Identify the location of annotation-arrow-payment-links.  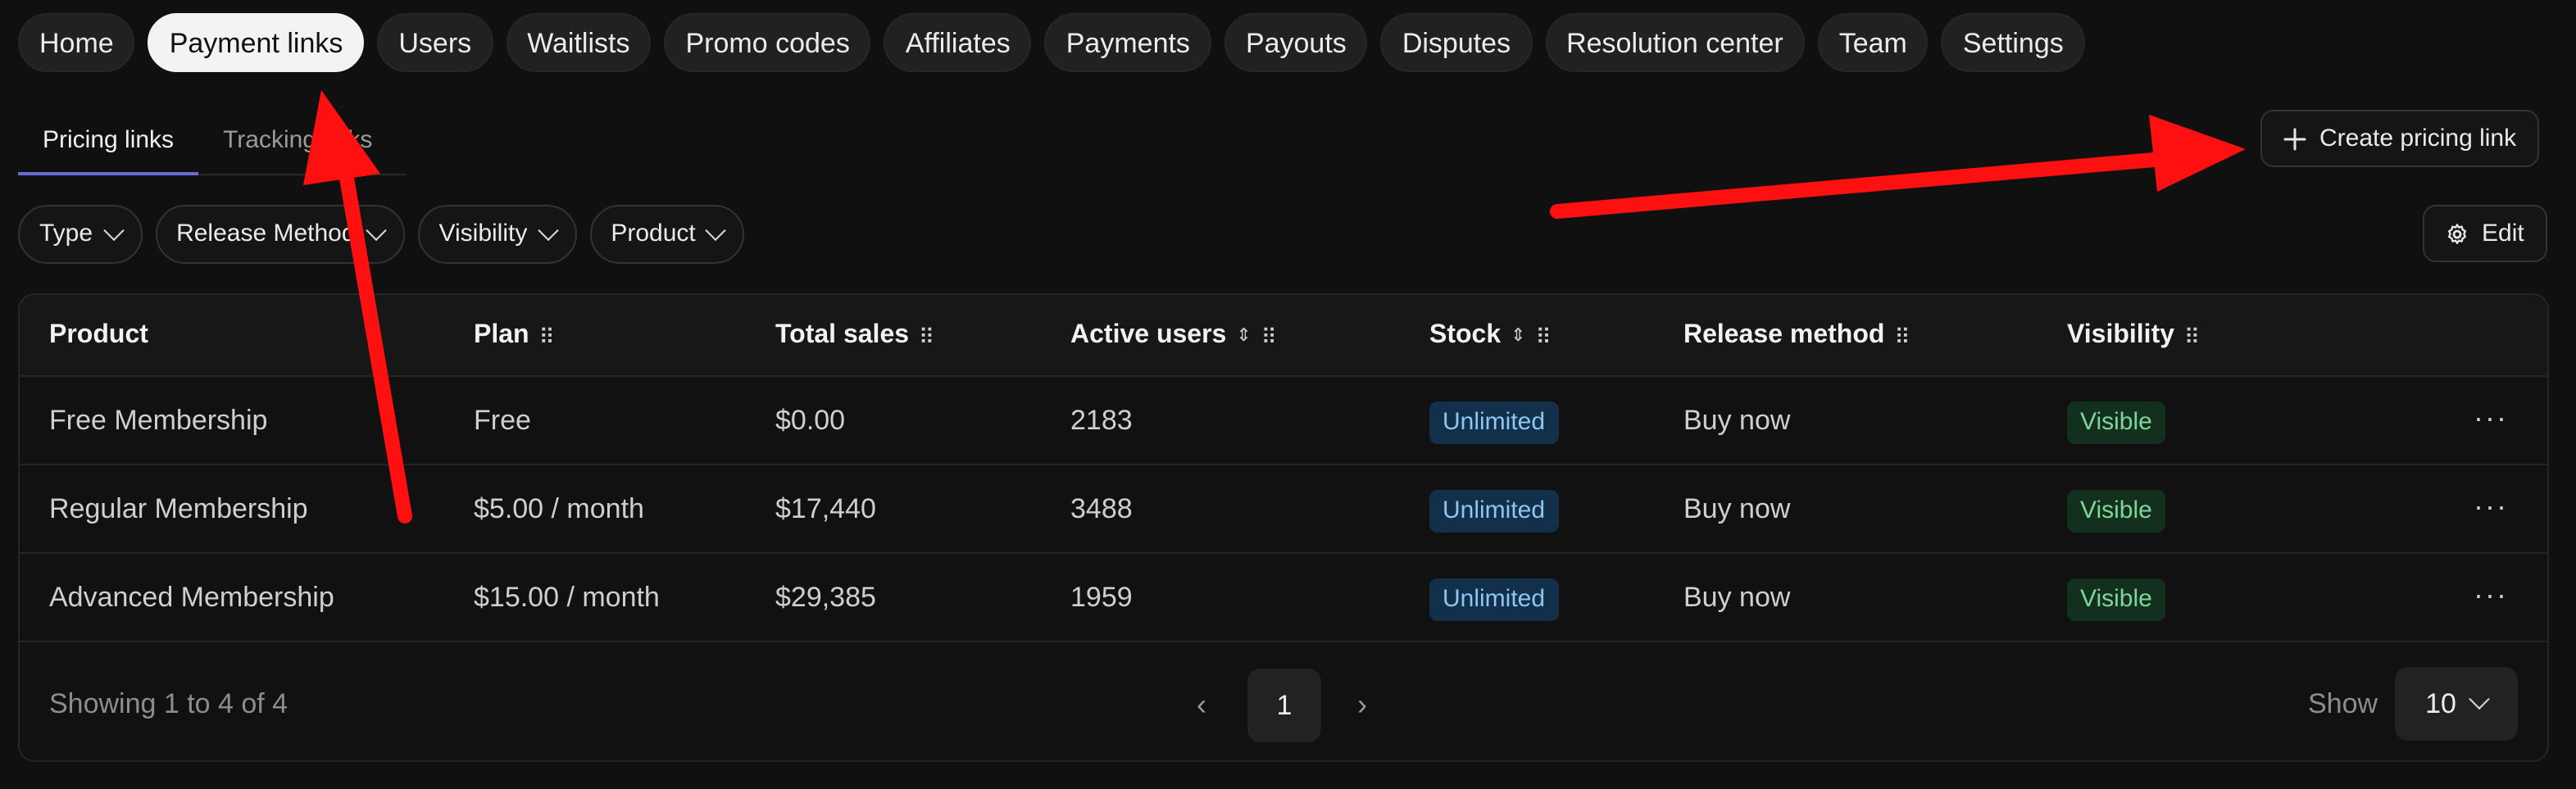
(357, 307).